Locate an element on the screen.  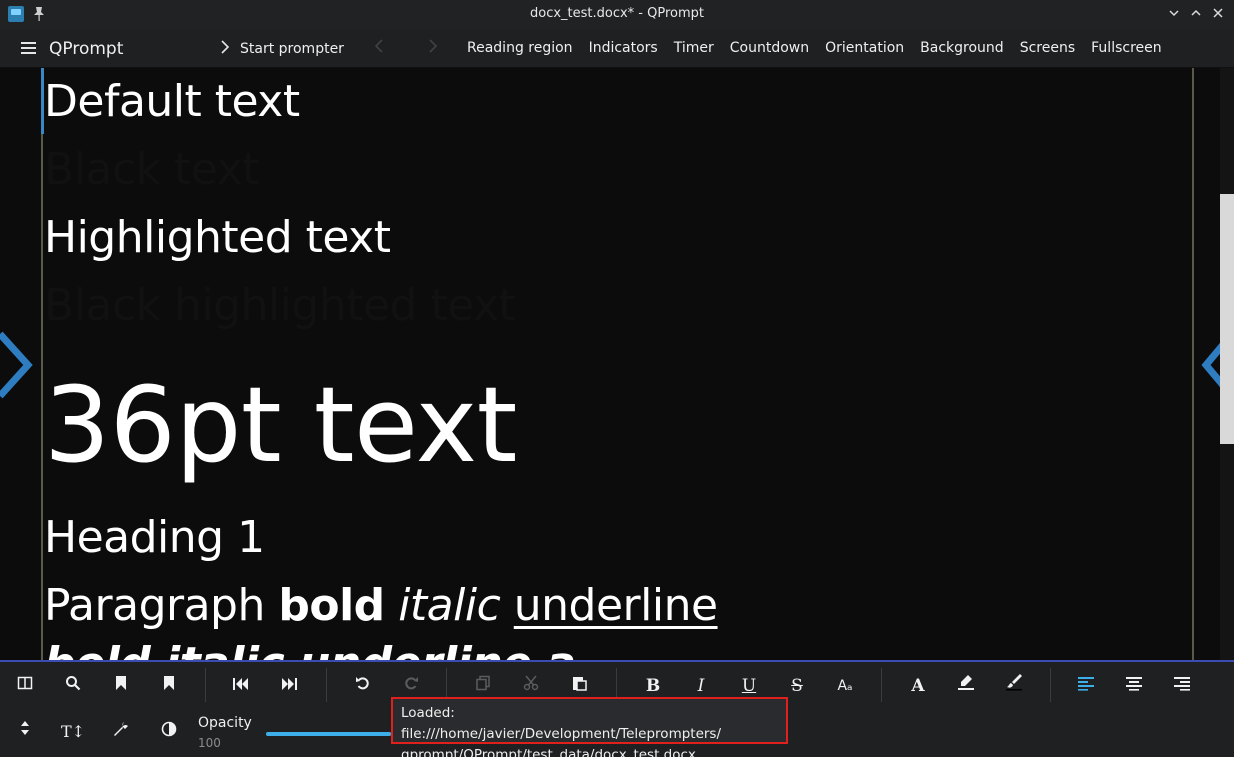
copy-icon is located at coordinates (483, 686).